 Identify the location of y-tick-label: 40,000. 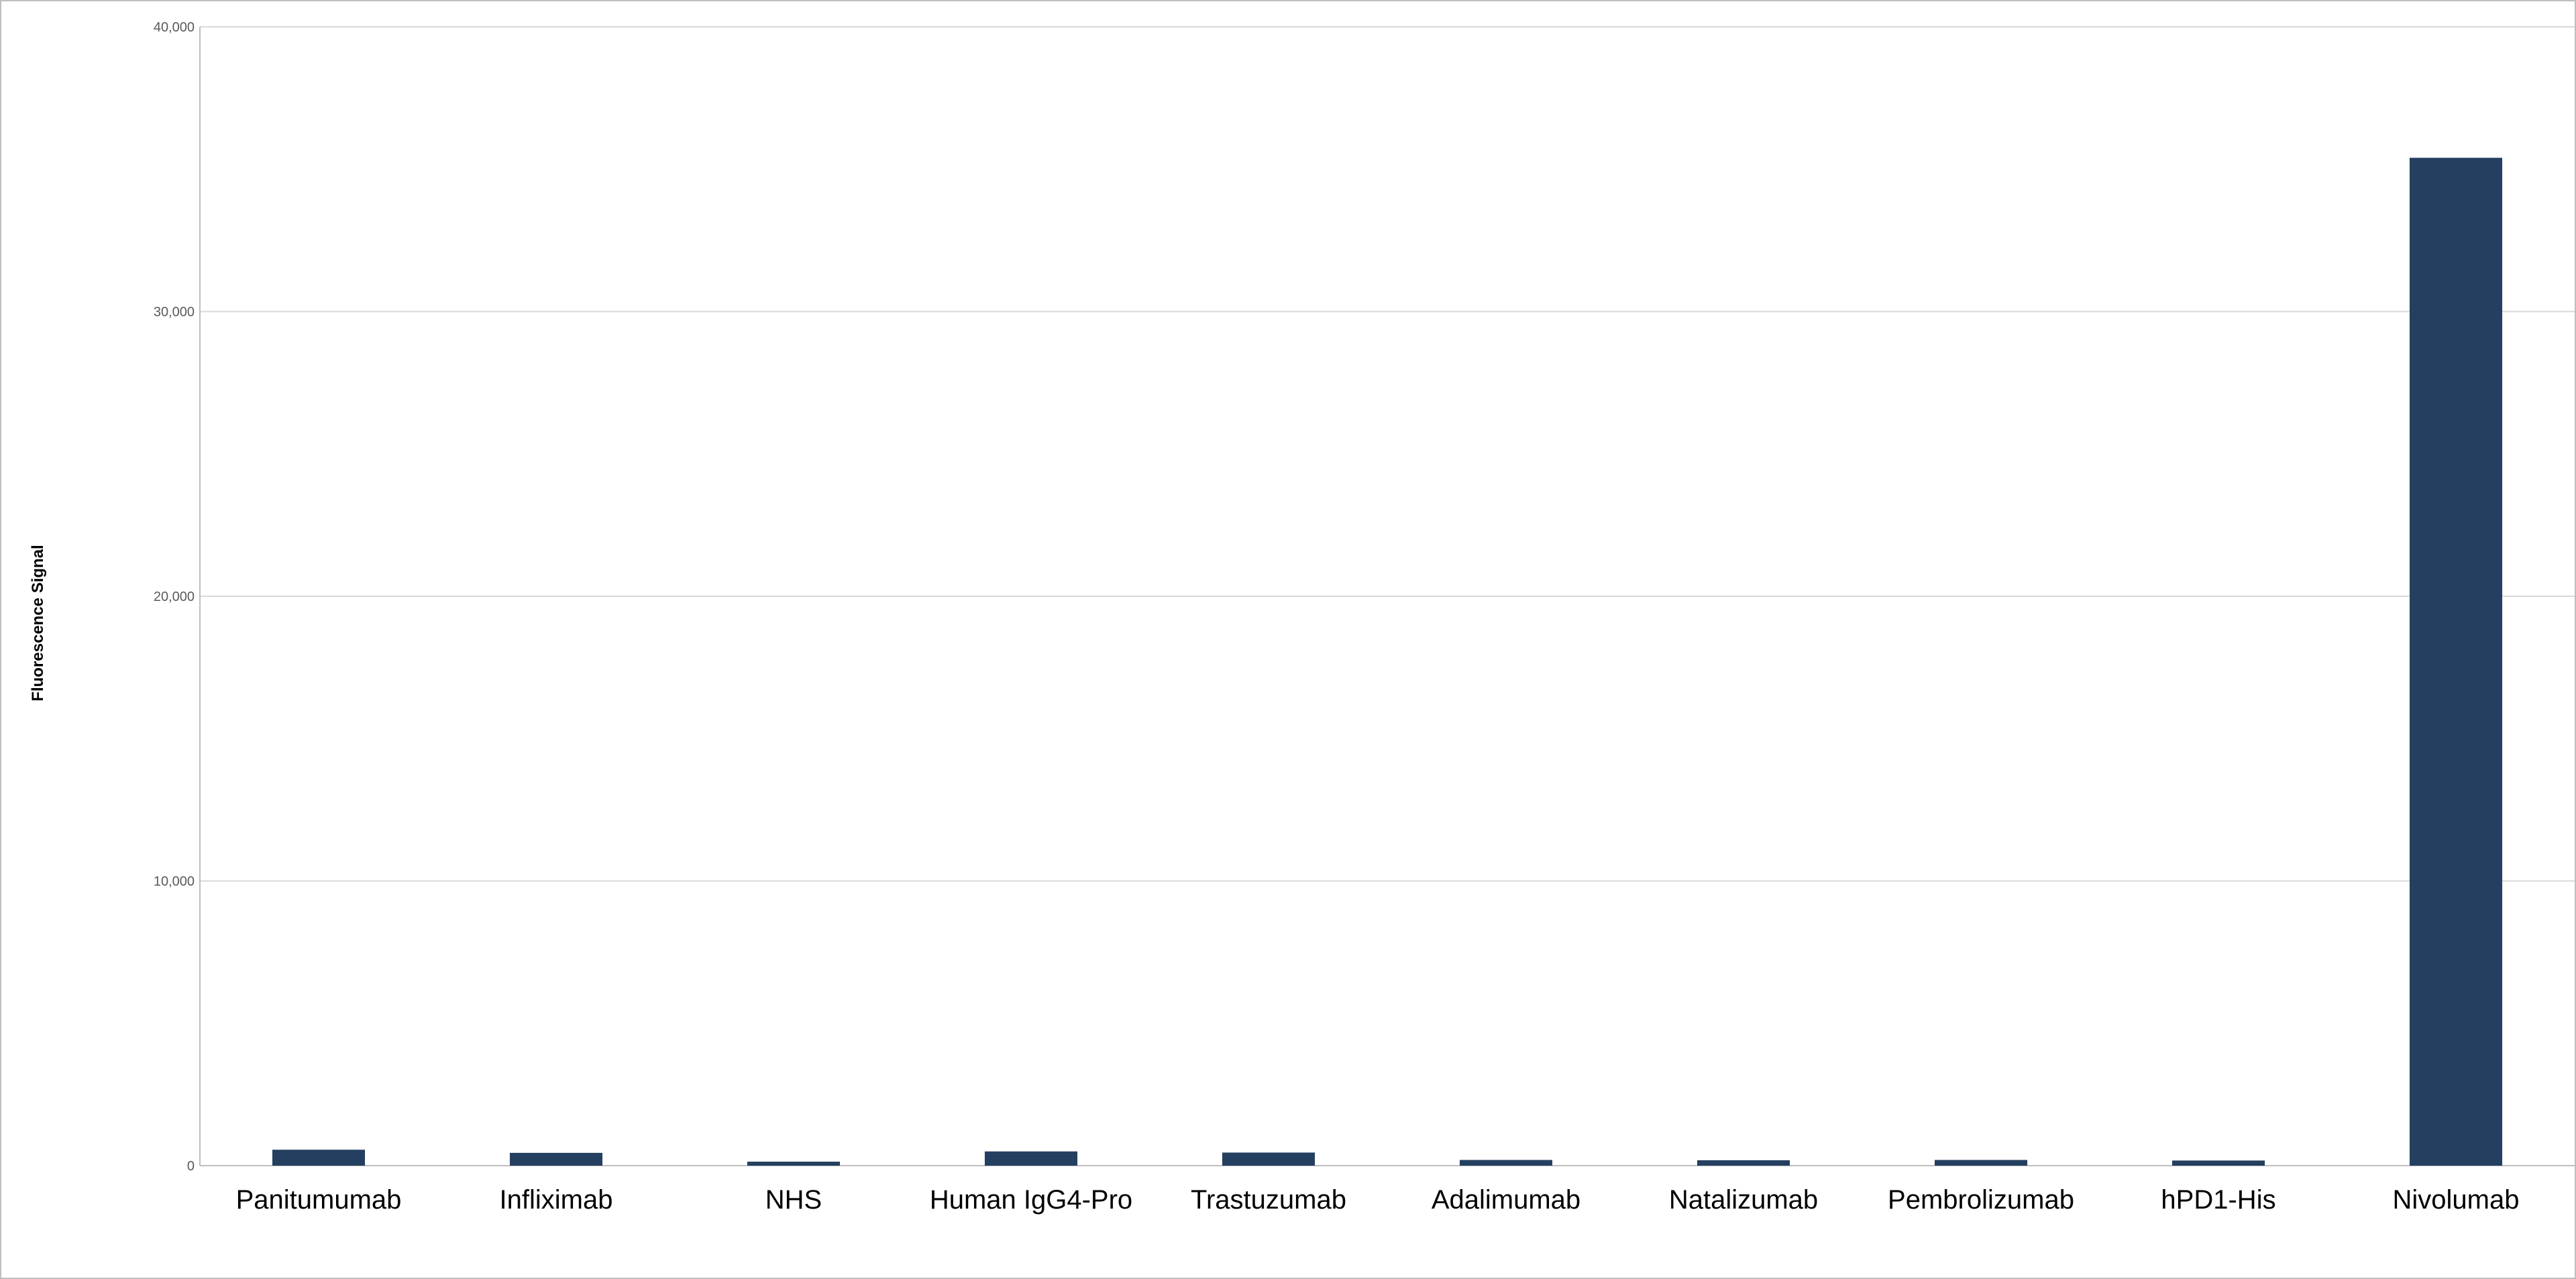
(174, 27).